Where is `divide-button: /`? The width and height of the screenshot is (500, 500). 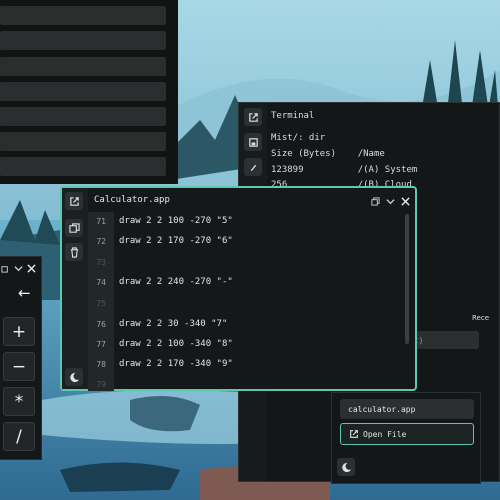 divide-button: / is located at coordinates (19, 436).